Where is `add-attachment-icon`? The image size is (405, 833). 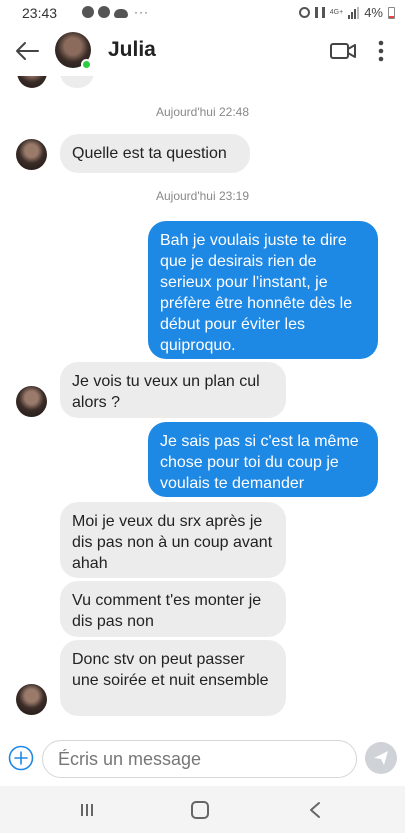 add-attachment-icon is located at coordinates (21, 758).